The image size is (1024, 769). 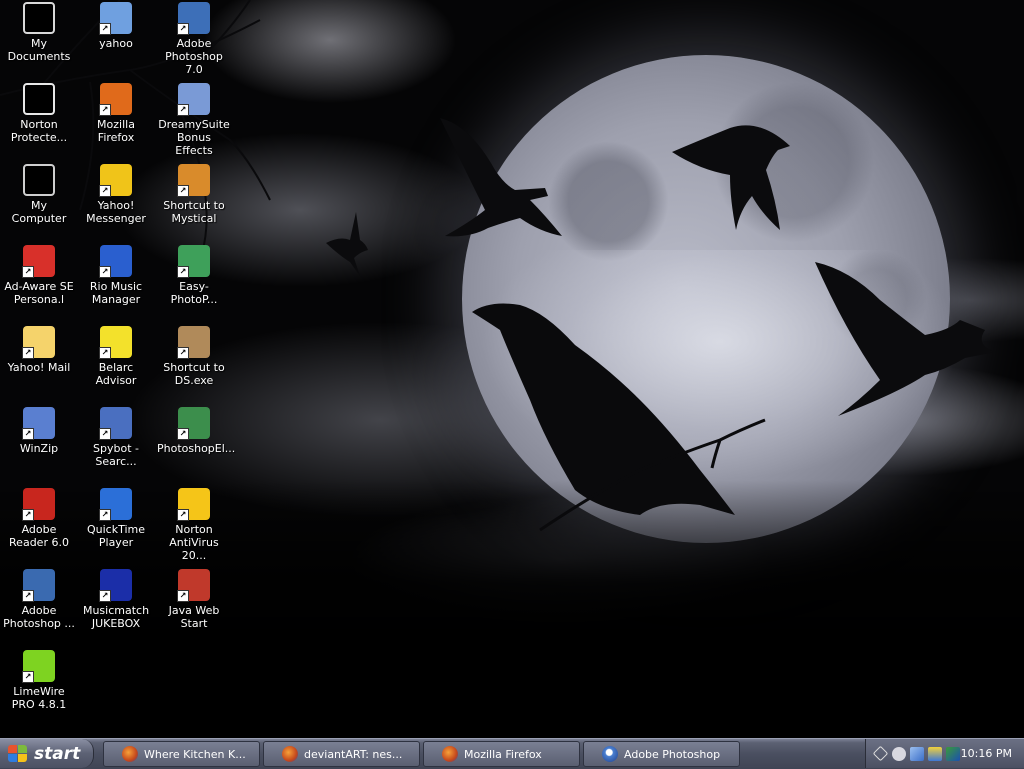 What do you see at coordinates (501, 754) in the screenshot?
I see `taskbar-button-mozilla-firefox: Mozilla Firefox` at bounding box center [501, 754].